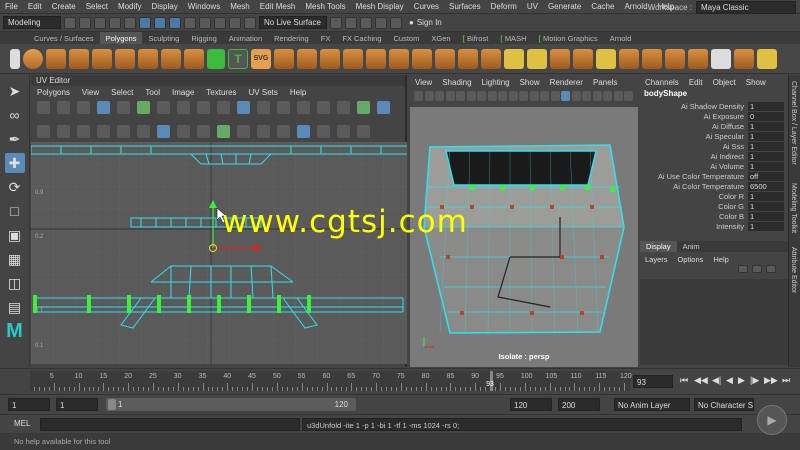 This screenshot has height=450, width=800. I want to click on mirror-icon, so click(376, 58).